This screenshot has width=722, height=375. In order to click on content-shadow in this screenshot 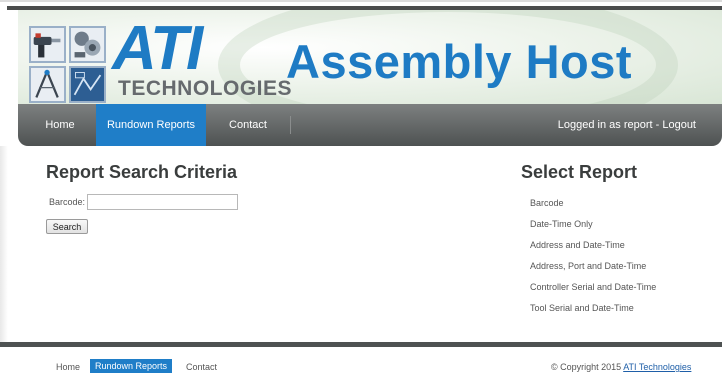, I will do `click(4, 244)`.